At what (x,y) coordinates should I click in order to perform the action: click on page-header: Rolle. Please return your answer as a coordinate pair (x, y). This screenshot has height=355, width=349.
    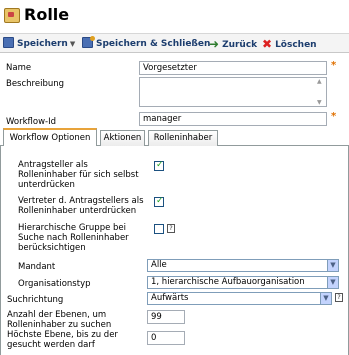
    Looking at the image, I should click on (174, 16).